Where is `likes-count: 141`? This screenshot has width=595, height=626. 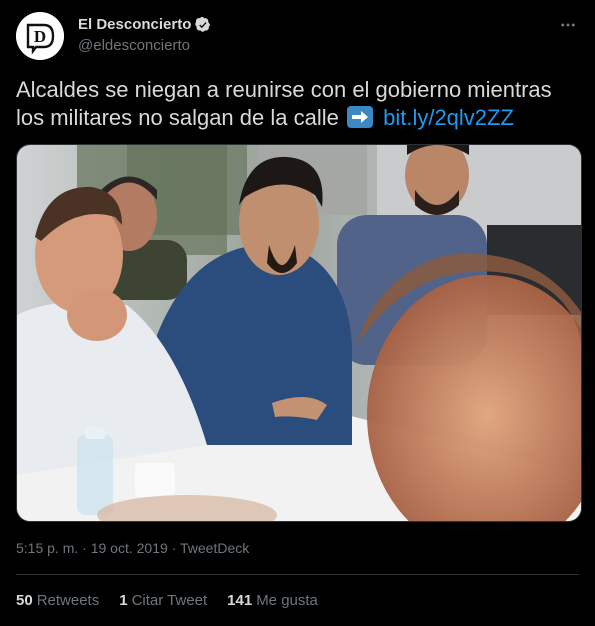
likes-count: 141 is located at coordinates (240, 600).